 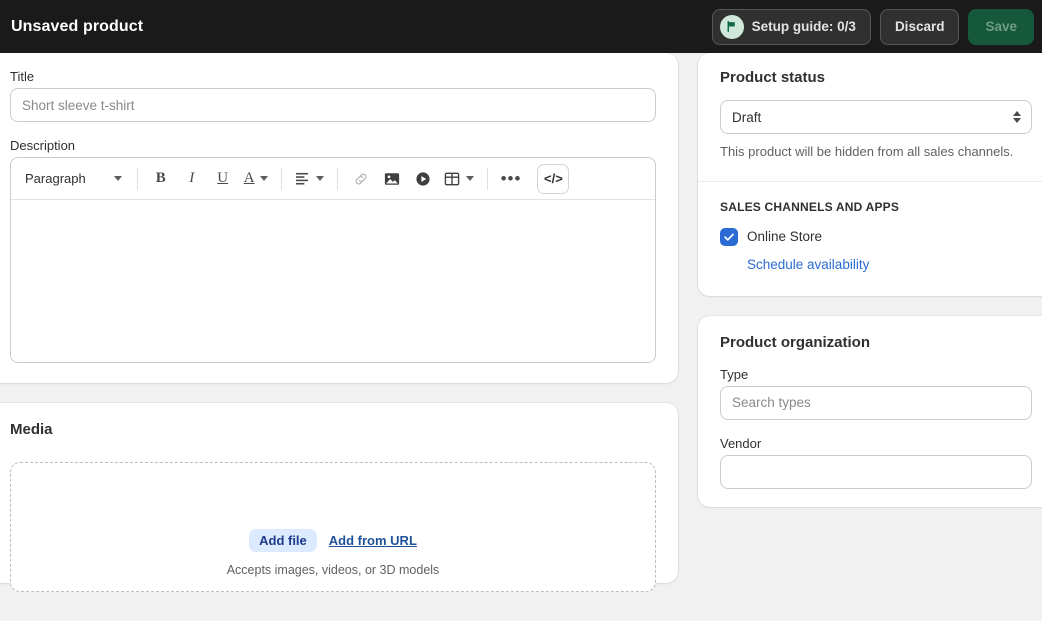 I want to click on image-icon, so click(x=391, y=178).